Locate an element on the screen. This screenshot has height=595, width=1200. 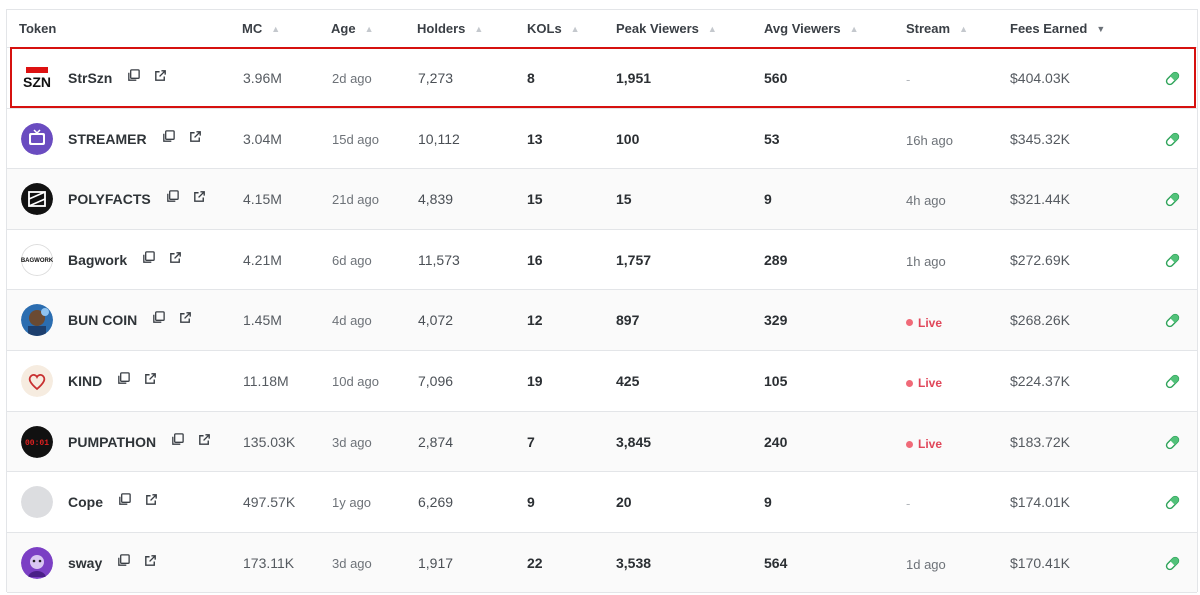
token-name: STREAMER is located at coordinates (107, 139).